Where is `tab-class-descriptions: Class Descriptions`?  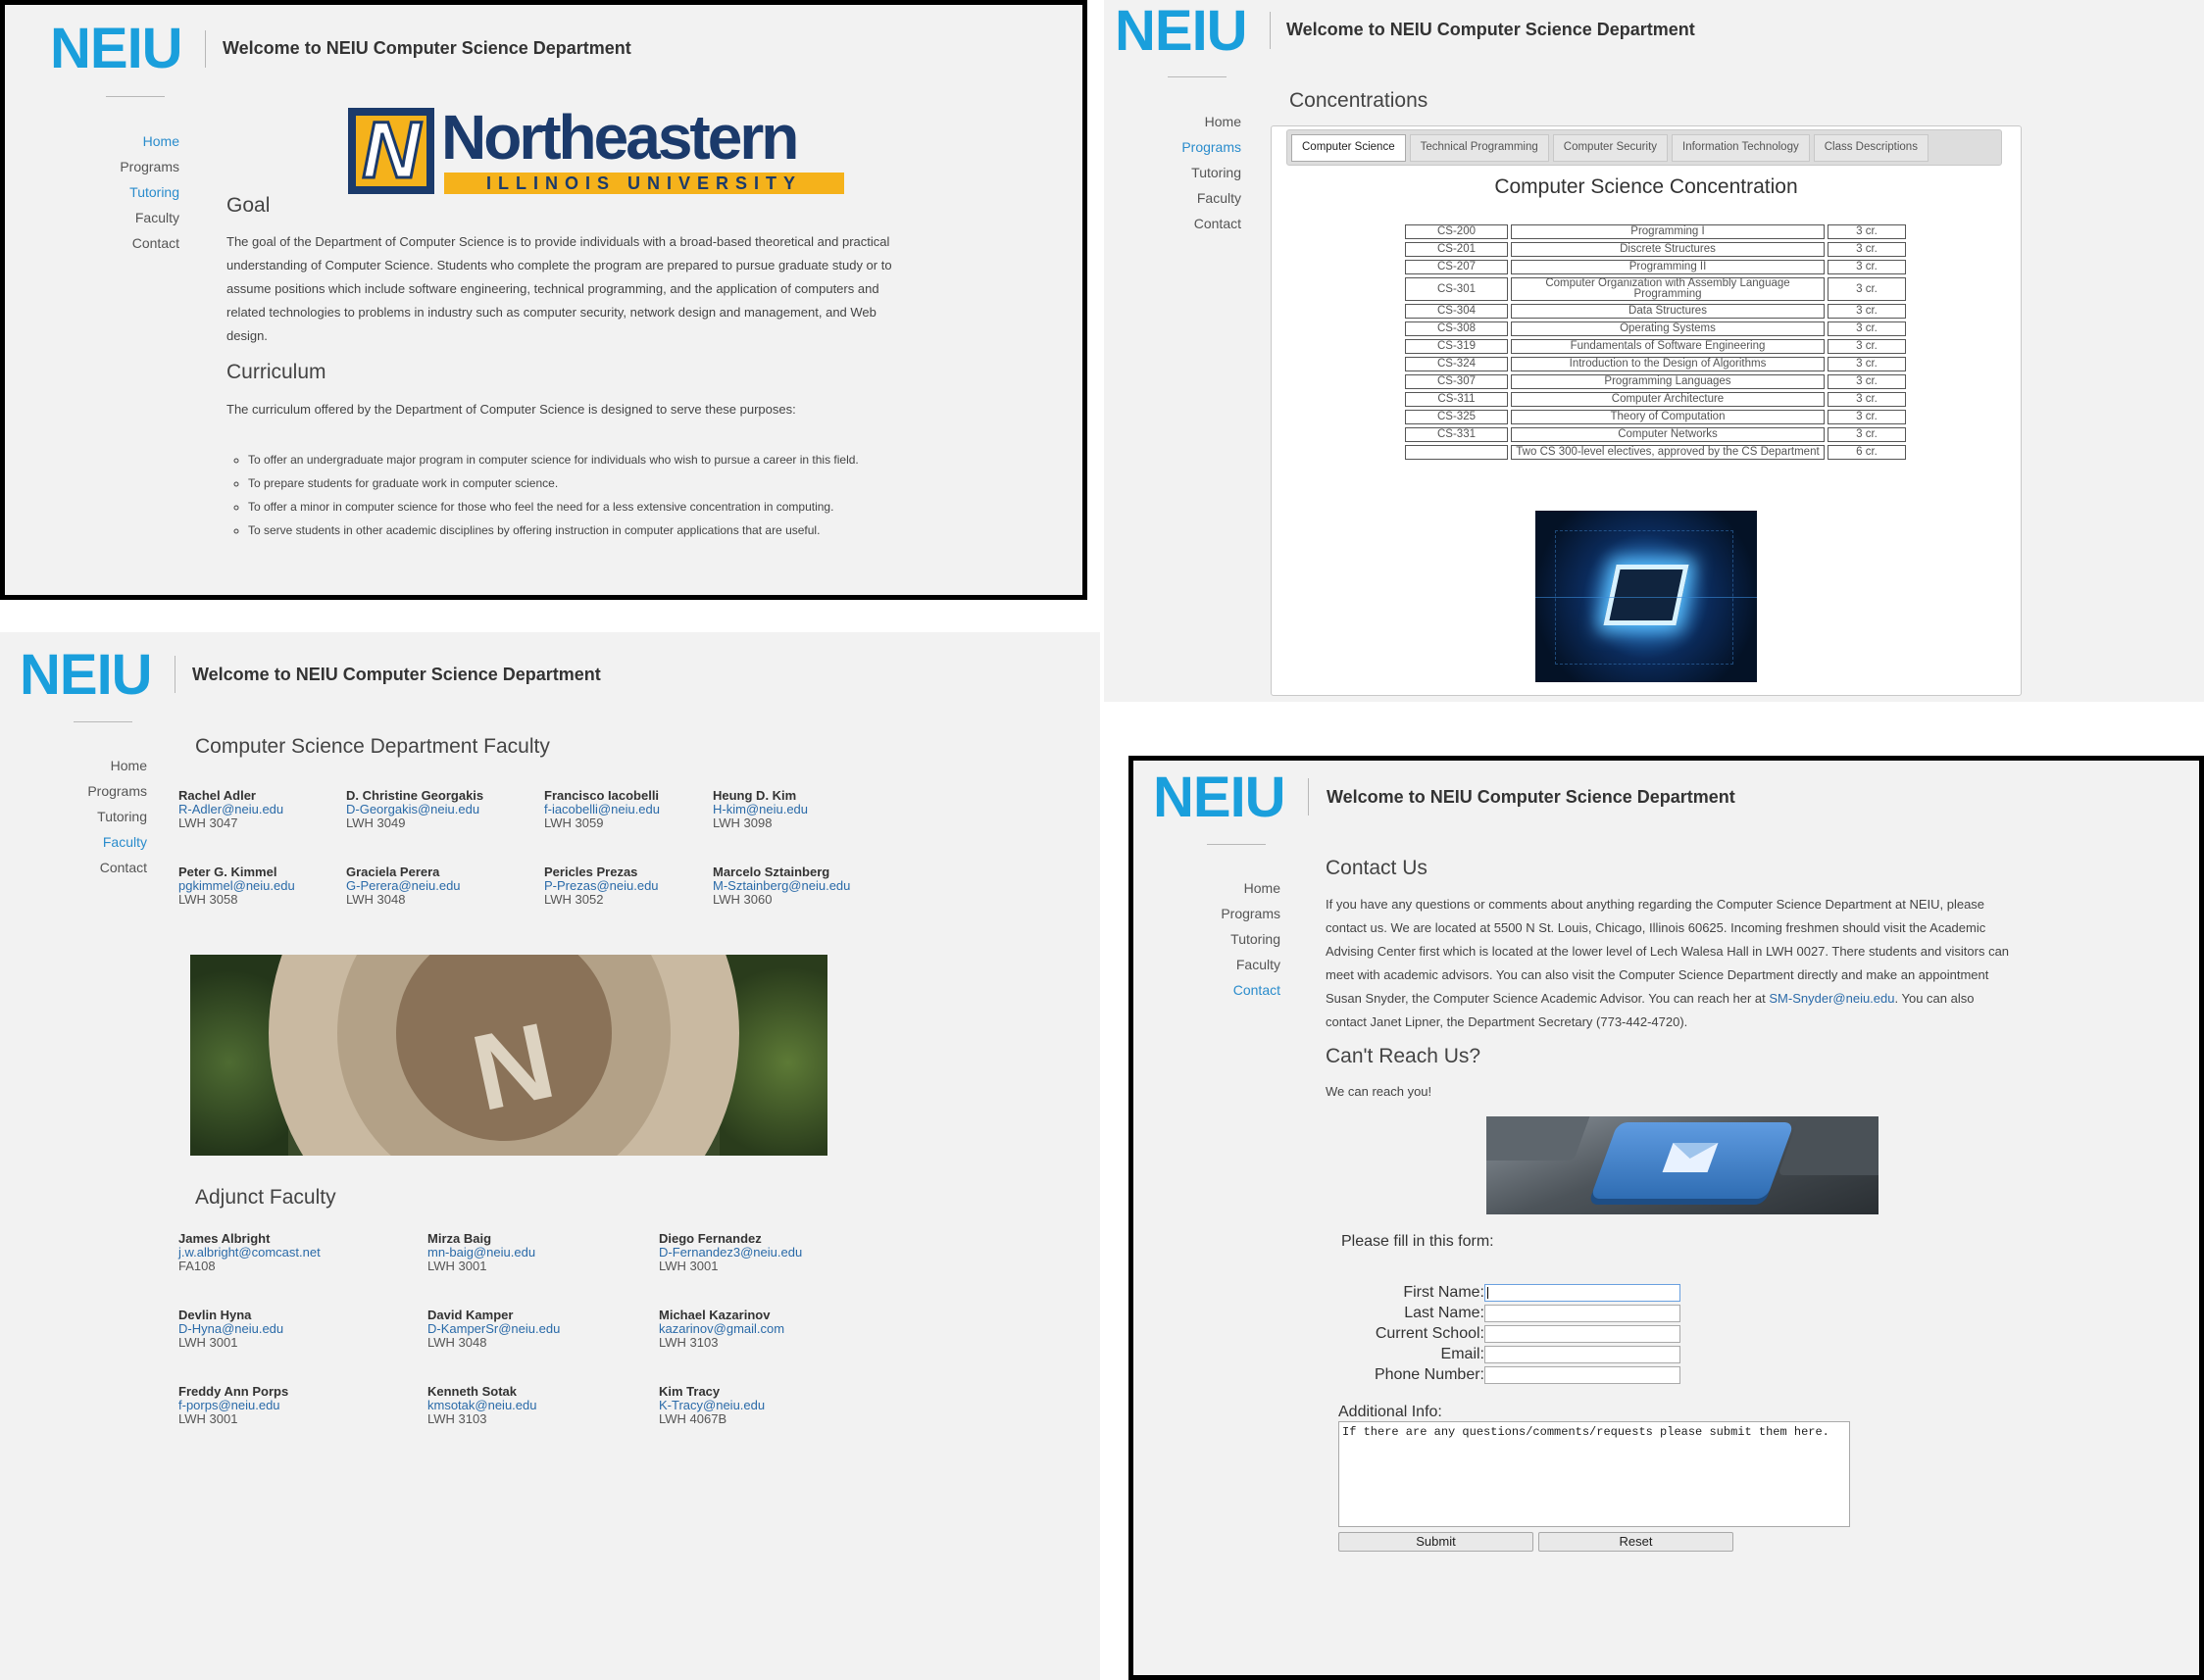
tab-class-descriptions: Class Descriptions is located at coordinates (1870, 148).